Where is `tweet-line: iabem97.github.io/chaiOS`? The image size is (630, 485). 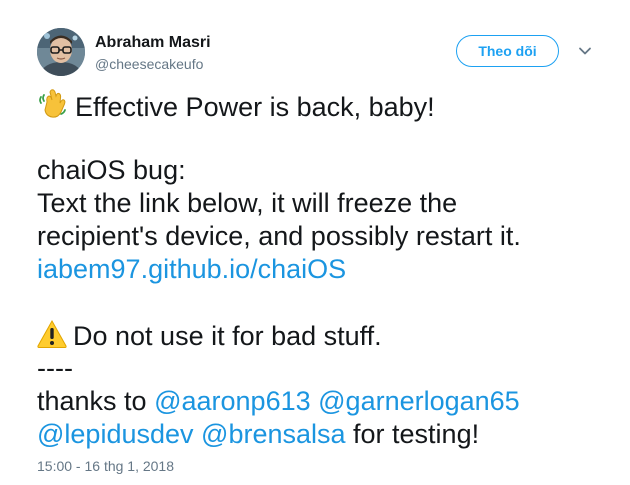
tweet-line: iabem97.github.io/chaiOS is located at coordinates (327, 269).